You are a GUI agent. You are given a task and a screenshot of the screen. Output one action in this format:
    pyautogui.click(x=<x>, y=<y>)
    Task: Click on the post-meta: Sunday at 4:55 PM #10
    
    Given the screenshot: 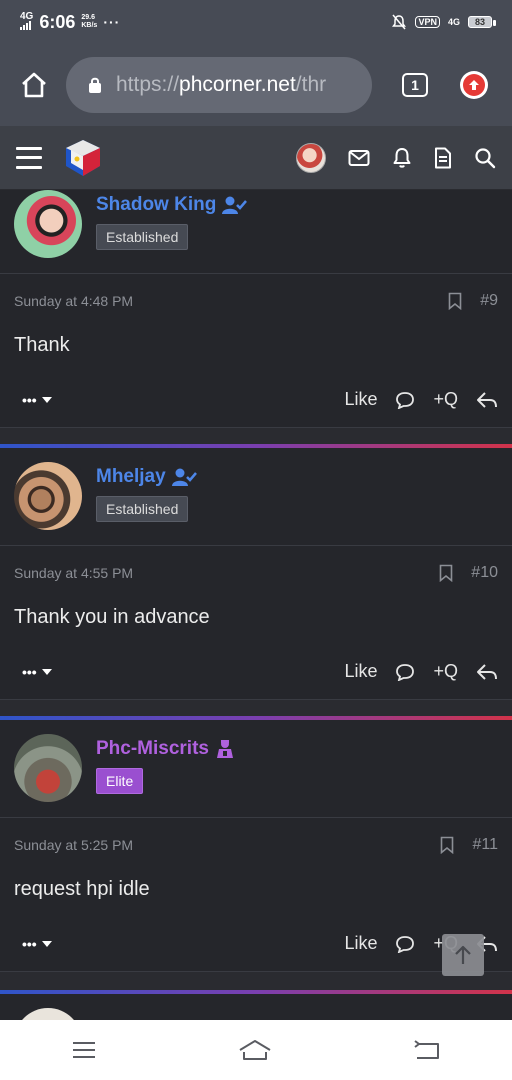 What is the action you would take?
    pyautogui.click(x=256, y=573)
    